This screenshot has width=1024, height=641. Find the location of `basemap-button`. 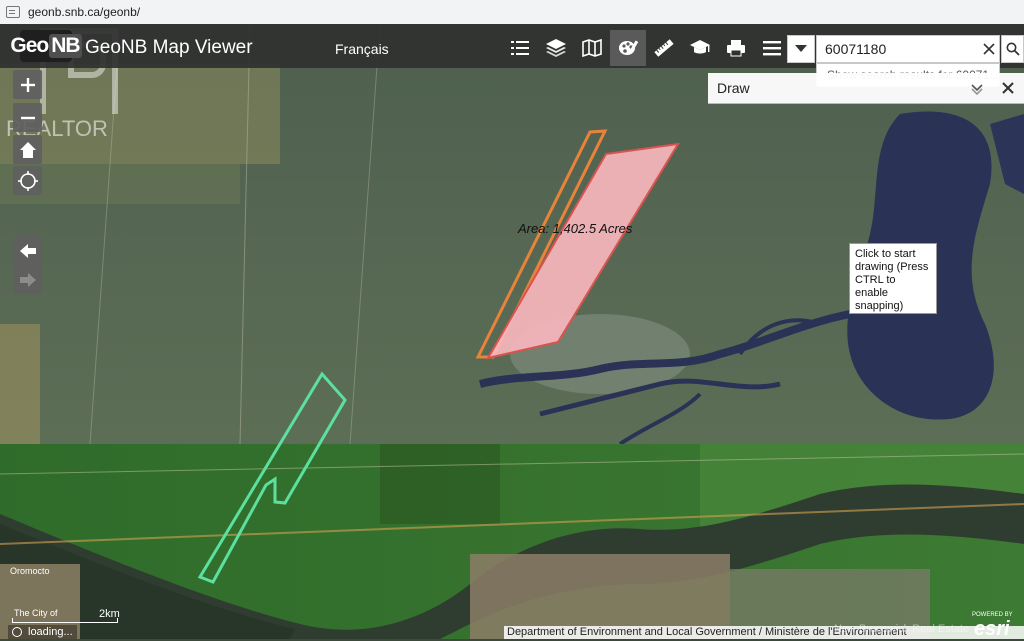

basemap-button is located at coordinates (592, 48).